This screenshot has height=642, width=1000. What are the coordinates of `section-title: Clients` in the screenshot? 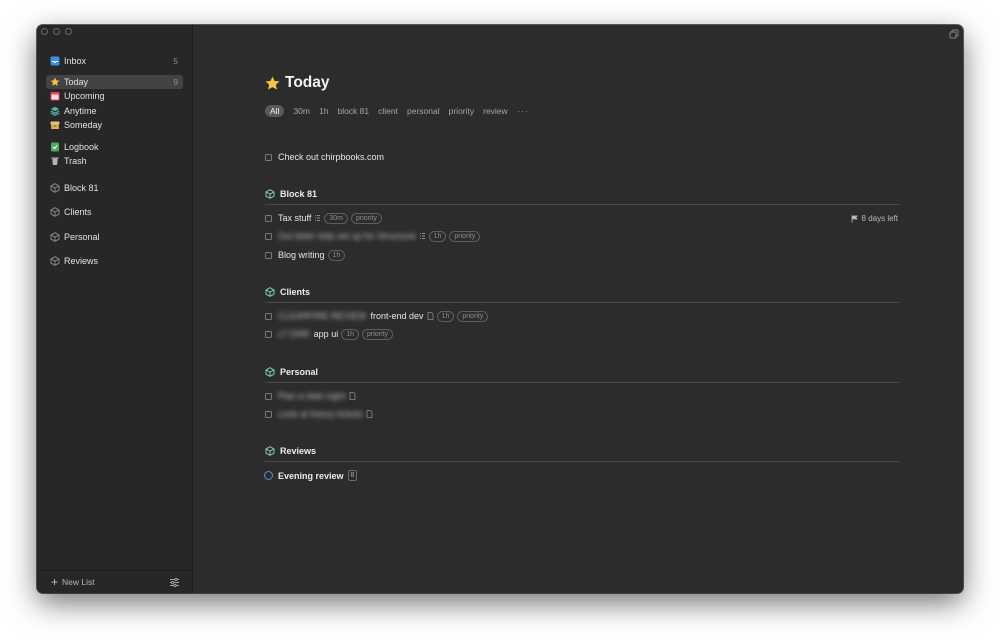 It's located at (295, 292).